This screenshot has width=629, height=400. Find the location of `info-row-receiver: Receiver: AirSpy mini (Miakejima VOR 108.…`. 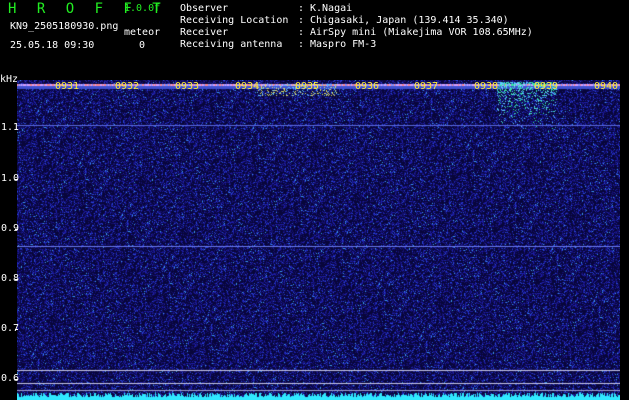

info-row-receiver: Receiver: AirSpy mini (Miakejima VOR 108.… is located at coordinates (356, 32).